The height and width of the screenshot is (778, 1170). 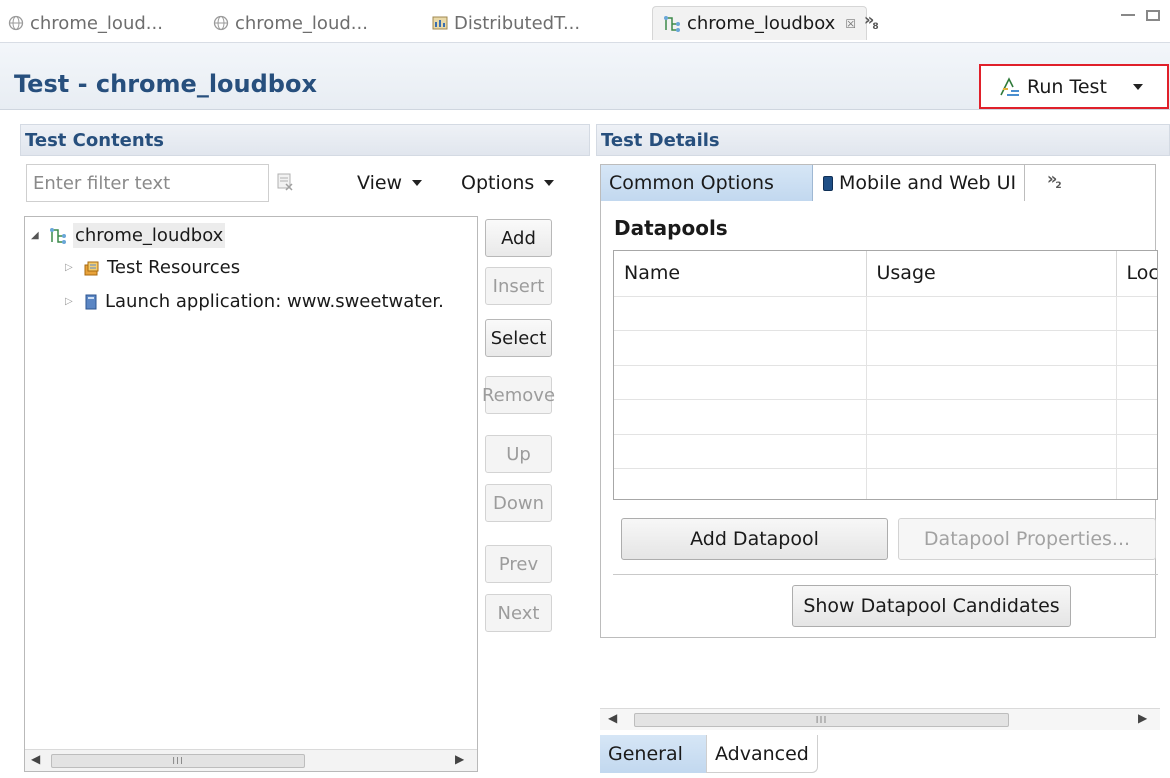 What do you see at coordinates (920, 183) in the screenshot?
I see `tab-mobile-web-ui: Mobile and Web UI` at bounding box center [920, 183].